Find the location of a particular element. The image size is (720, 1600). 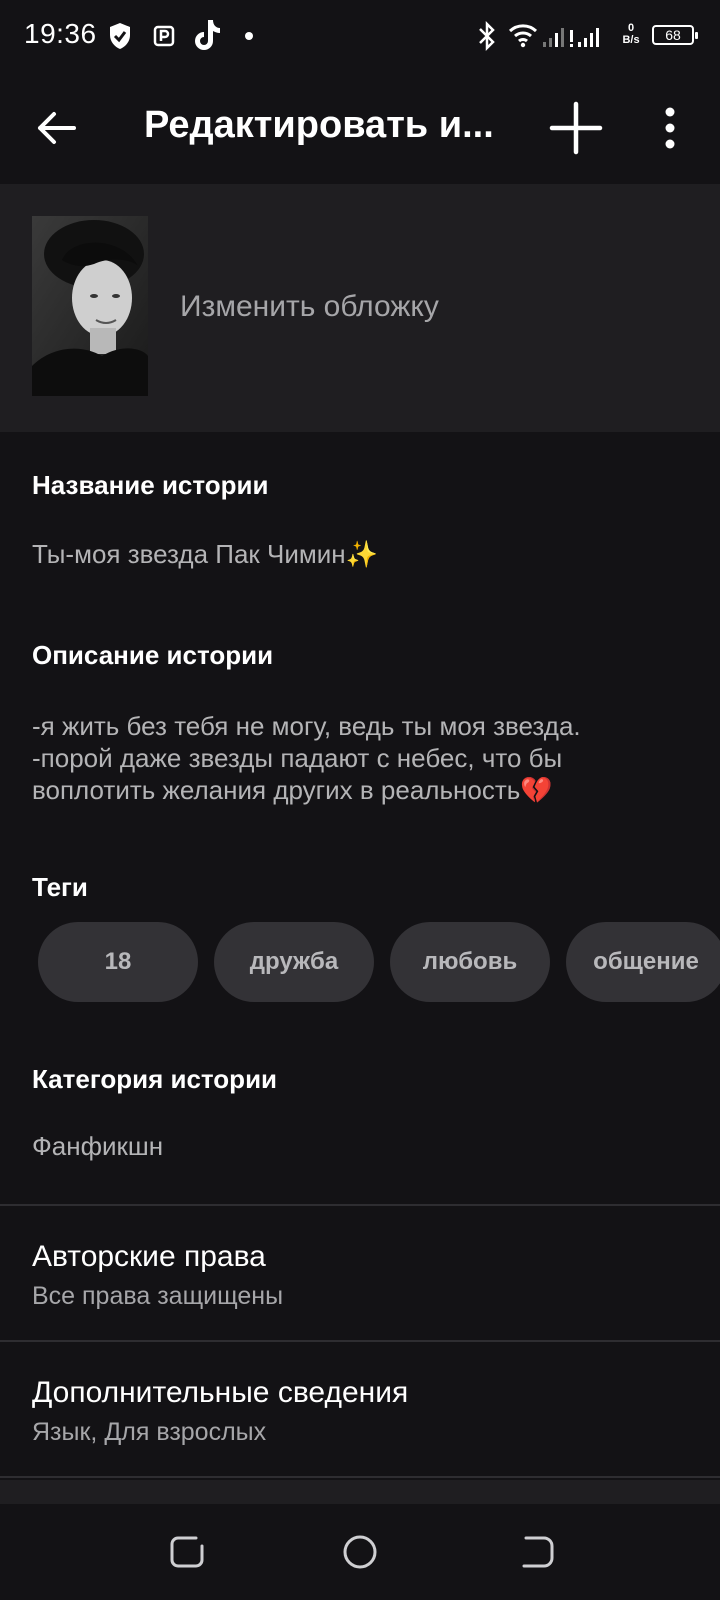

signal-icon is located at coordinates (553, 37).